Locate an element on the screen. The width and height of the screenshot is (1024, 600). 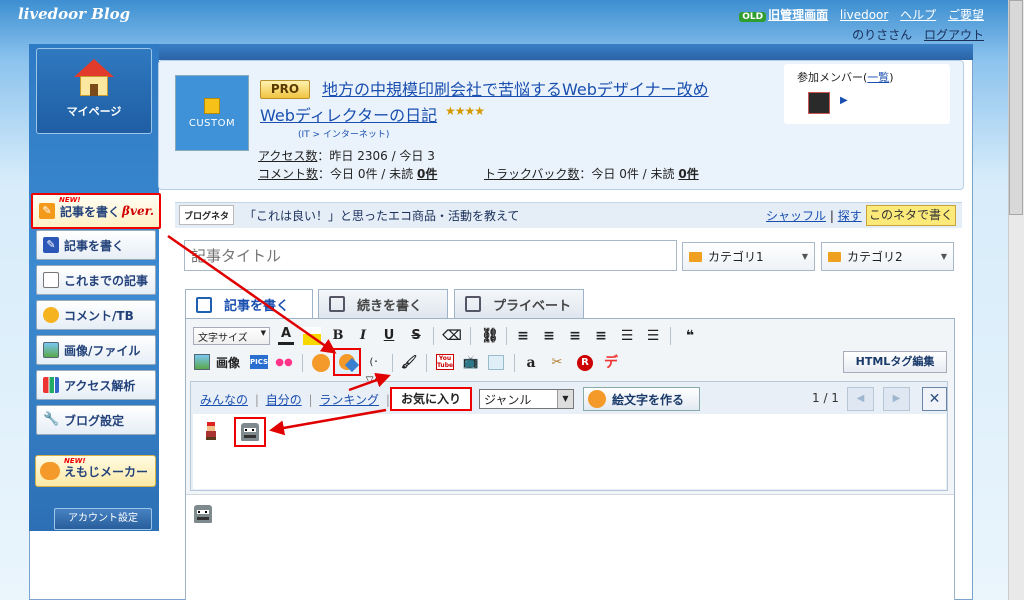
eraser-icon: ⌫ is located at coordinates (452, 336).